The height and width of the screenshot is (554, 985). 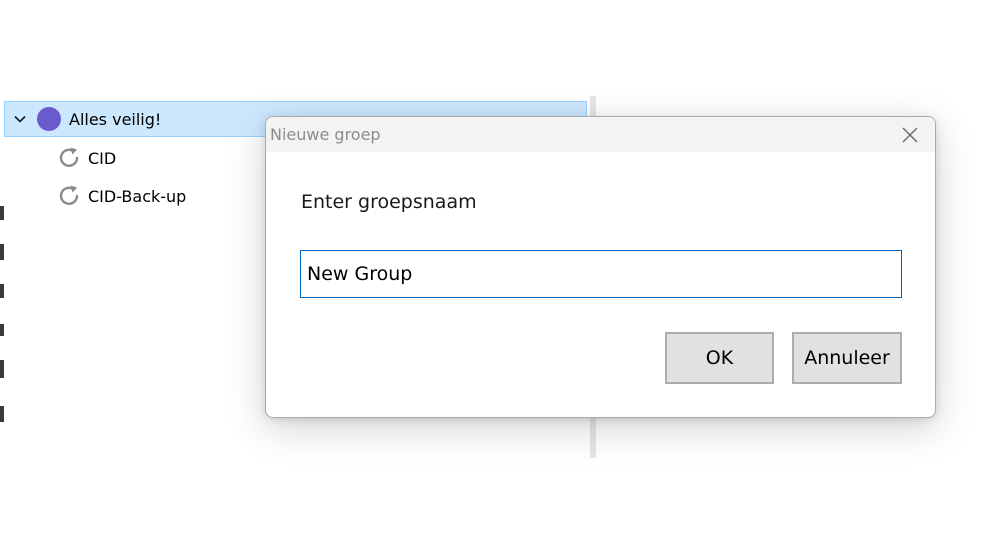 I want to click on group-name-input, so click(x=601, y=274).